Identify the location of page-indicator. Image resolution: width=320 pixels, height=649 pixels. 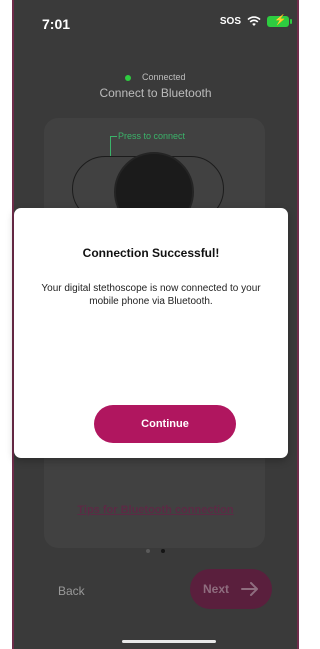
(155, 549).